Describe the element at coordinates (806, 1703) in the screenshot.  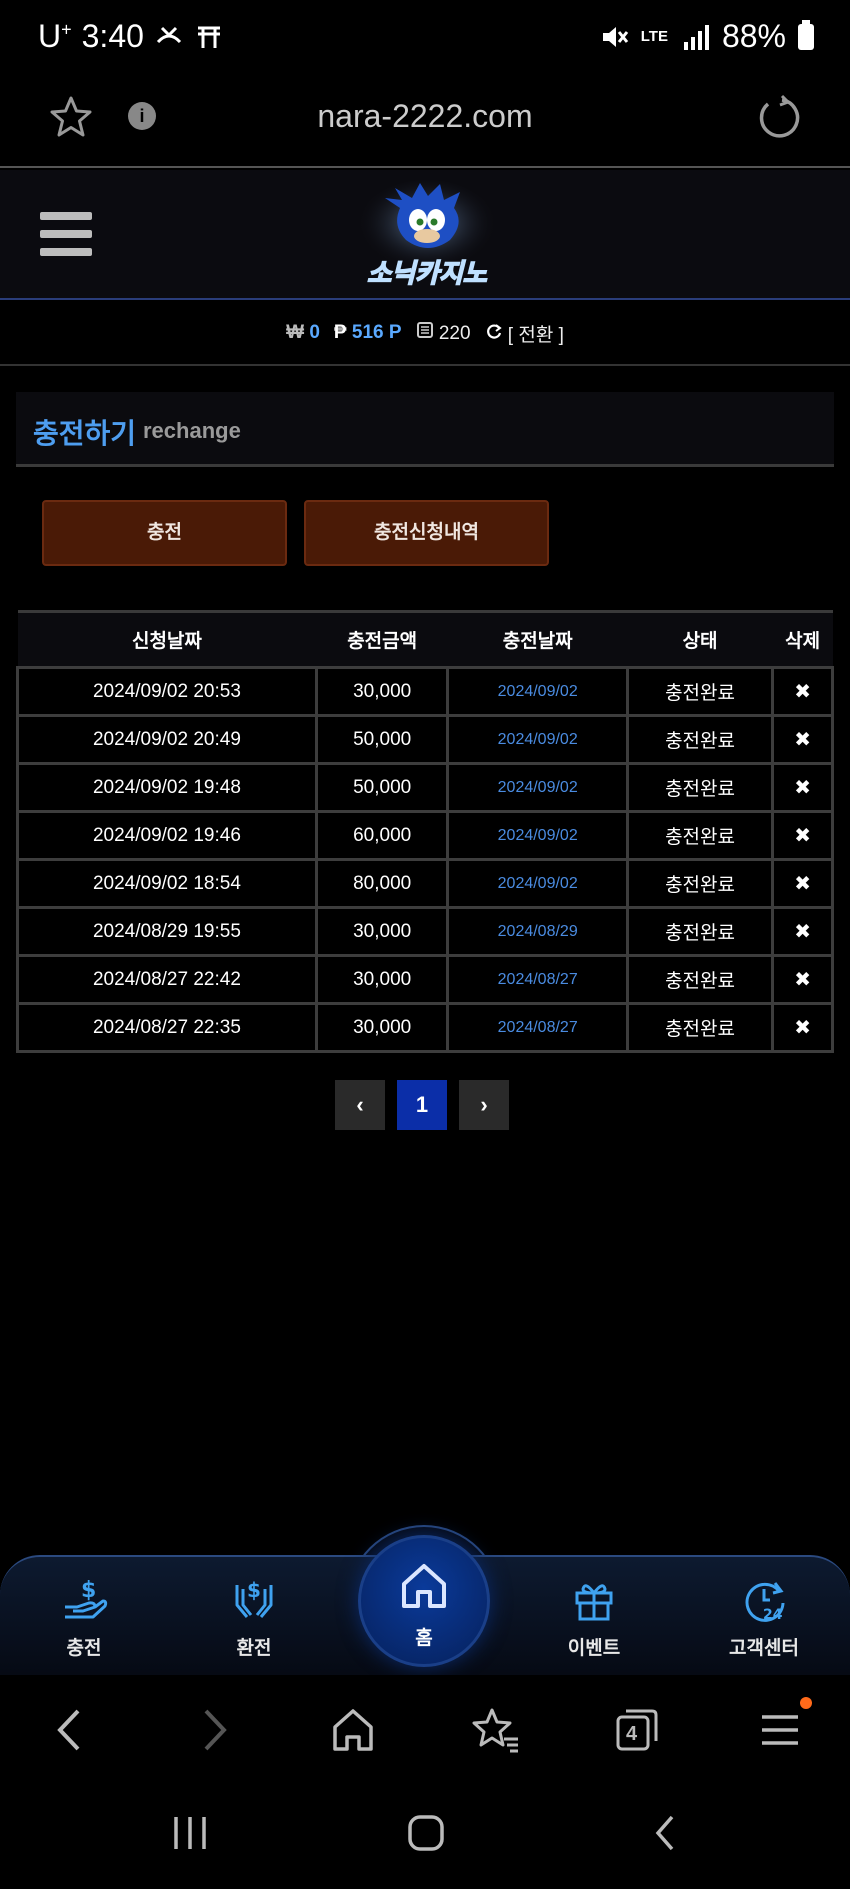
I see `notification-dot` at that location.